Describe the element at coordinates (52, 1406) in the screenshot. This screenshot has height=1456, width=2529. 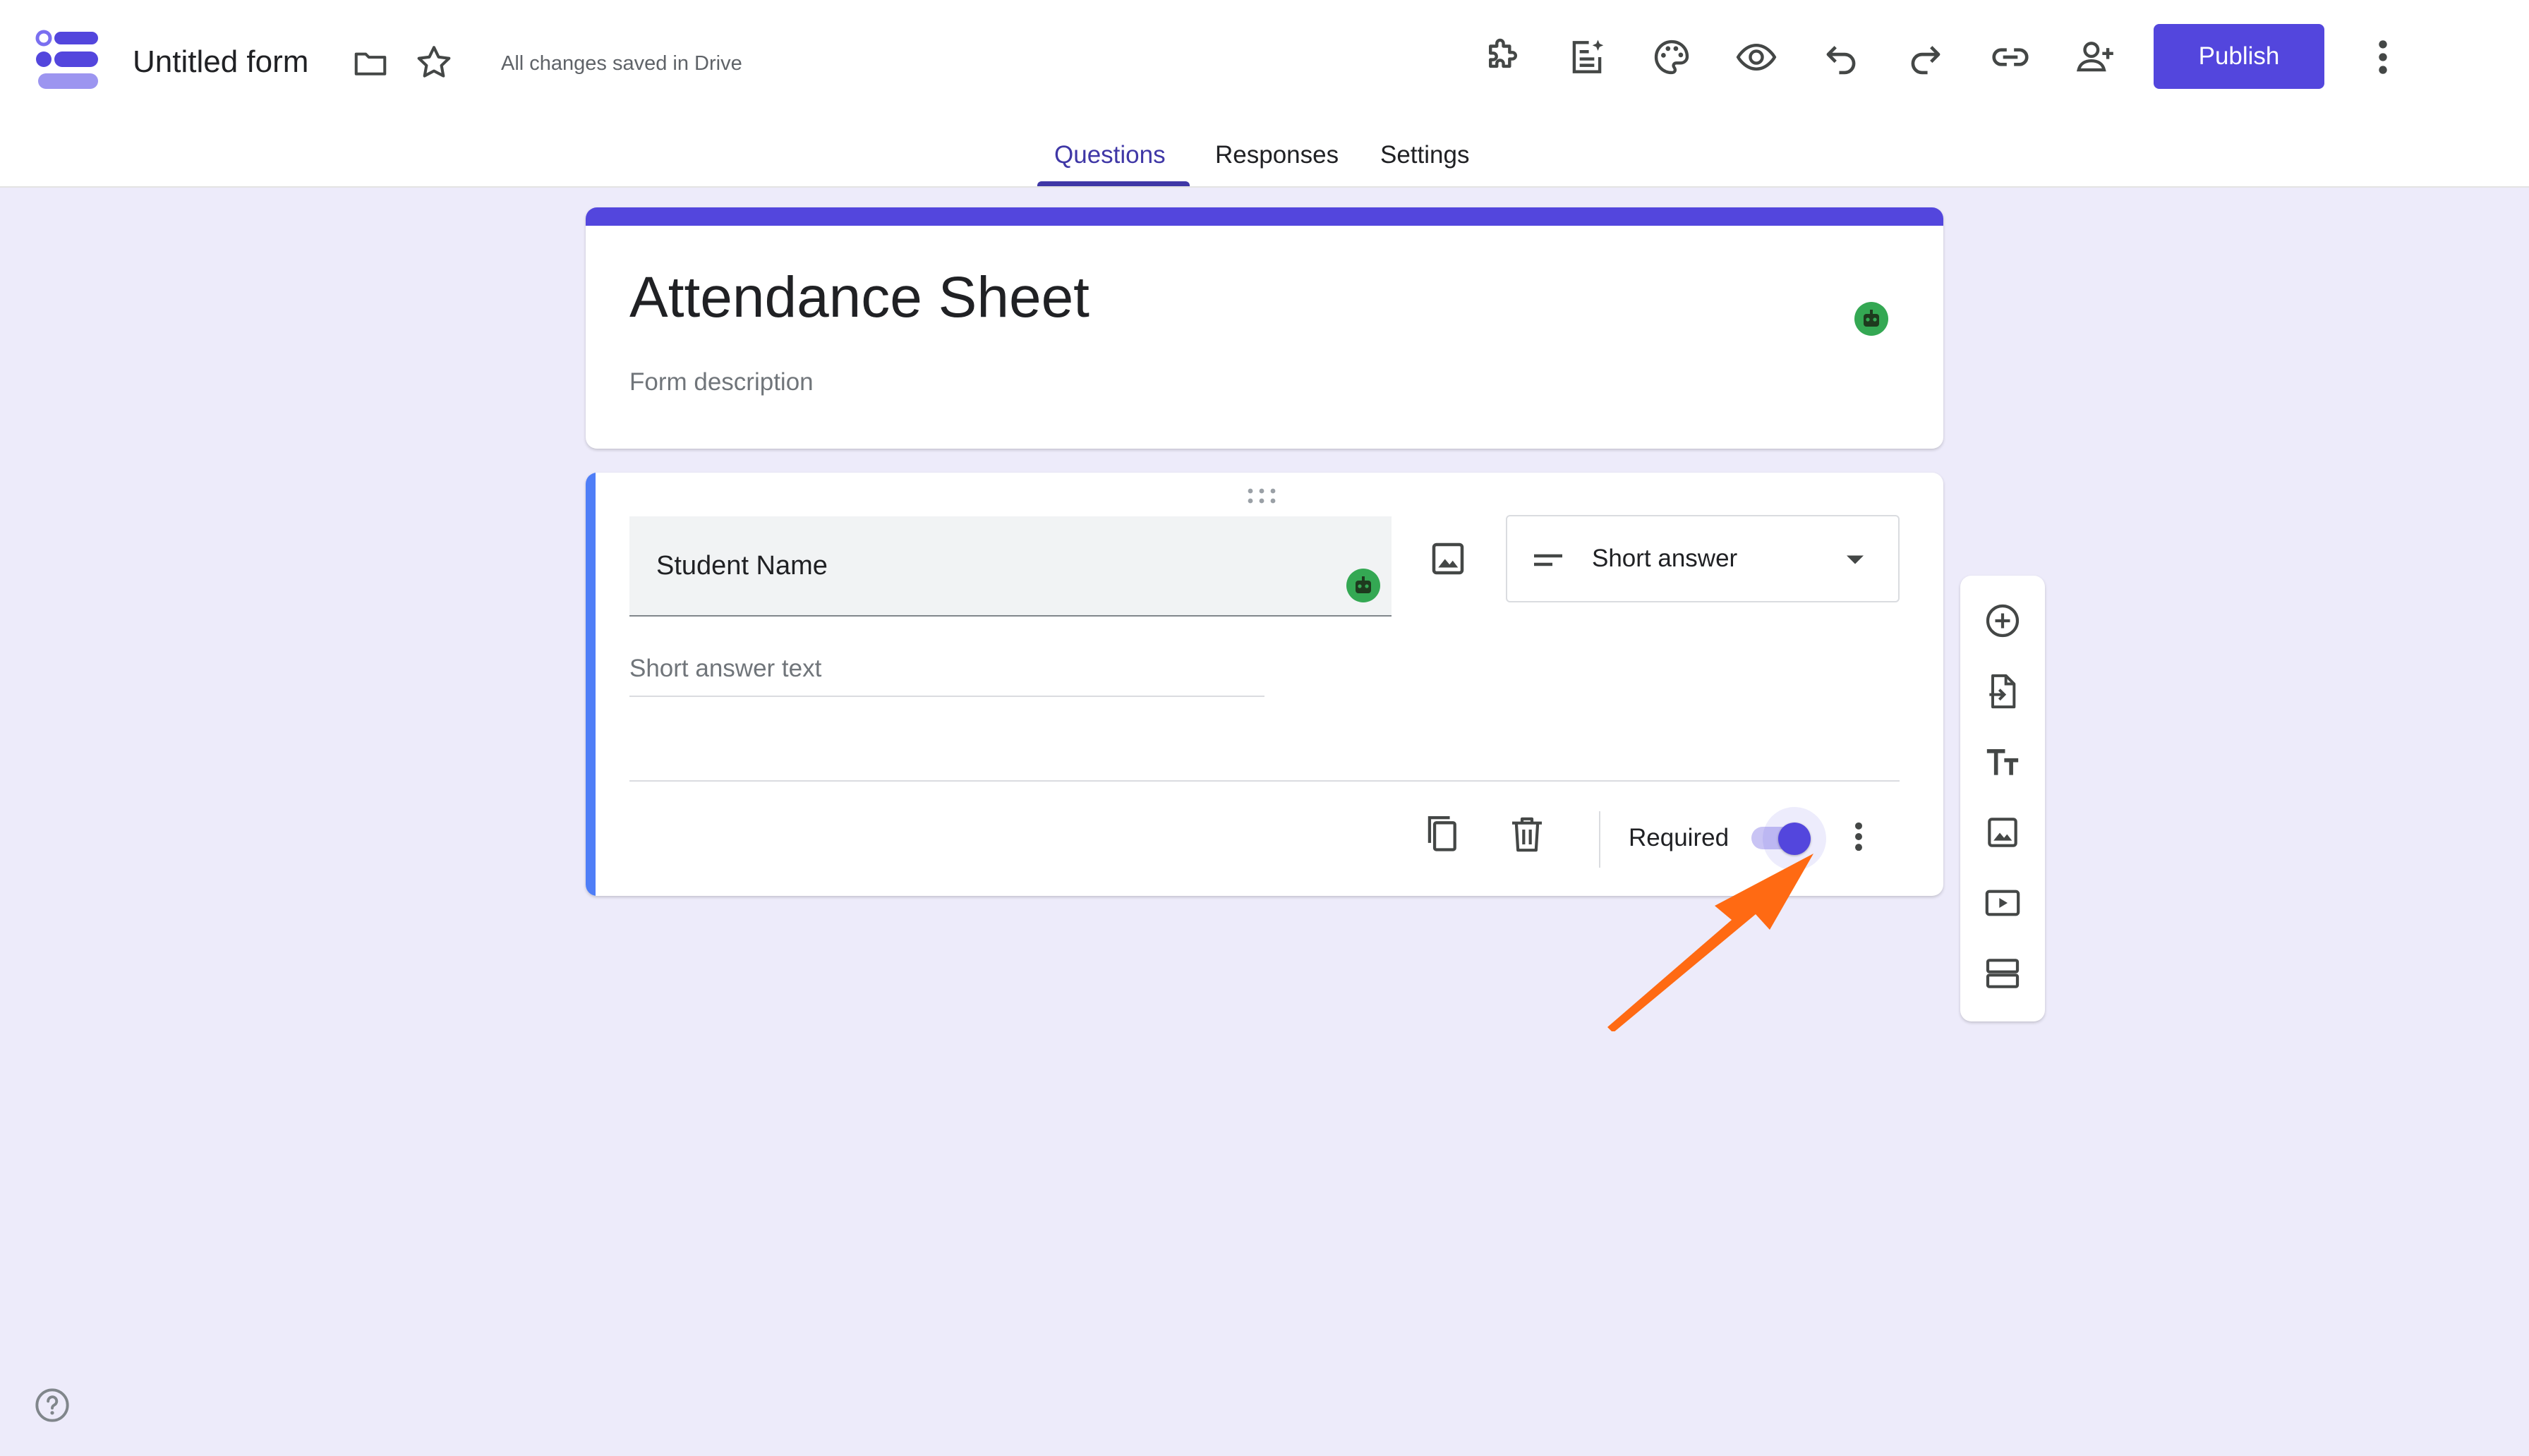
I see `help-icon` at that location.